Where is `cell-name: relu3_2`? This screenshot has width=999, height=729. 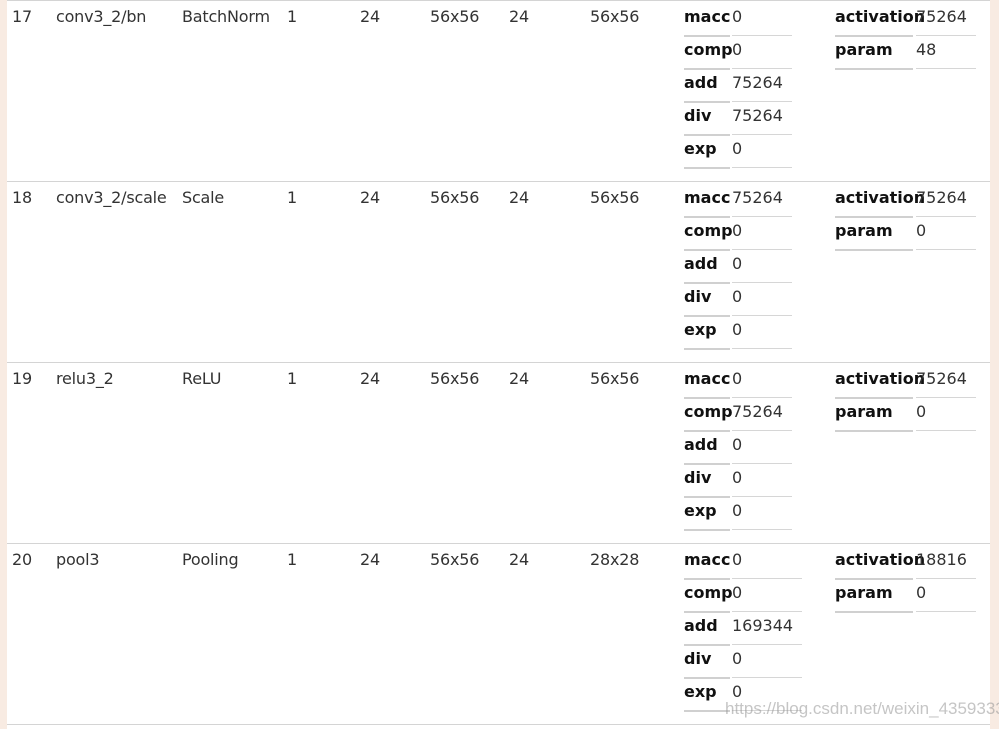 cell-name: relu3_2 is located at coordinates (85, 378).